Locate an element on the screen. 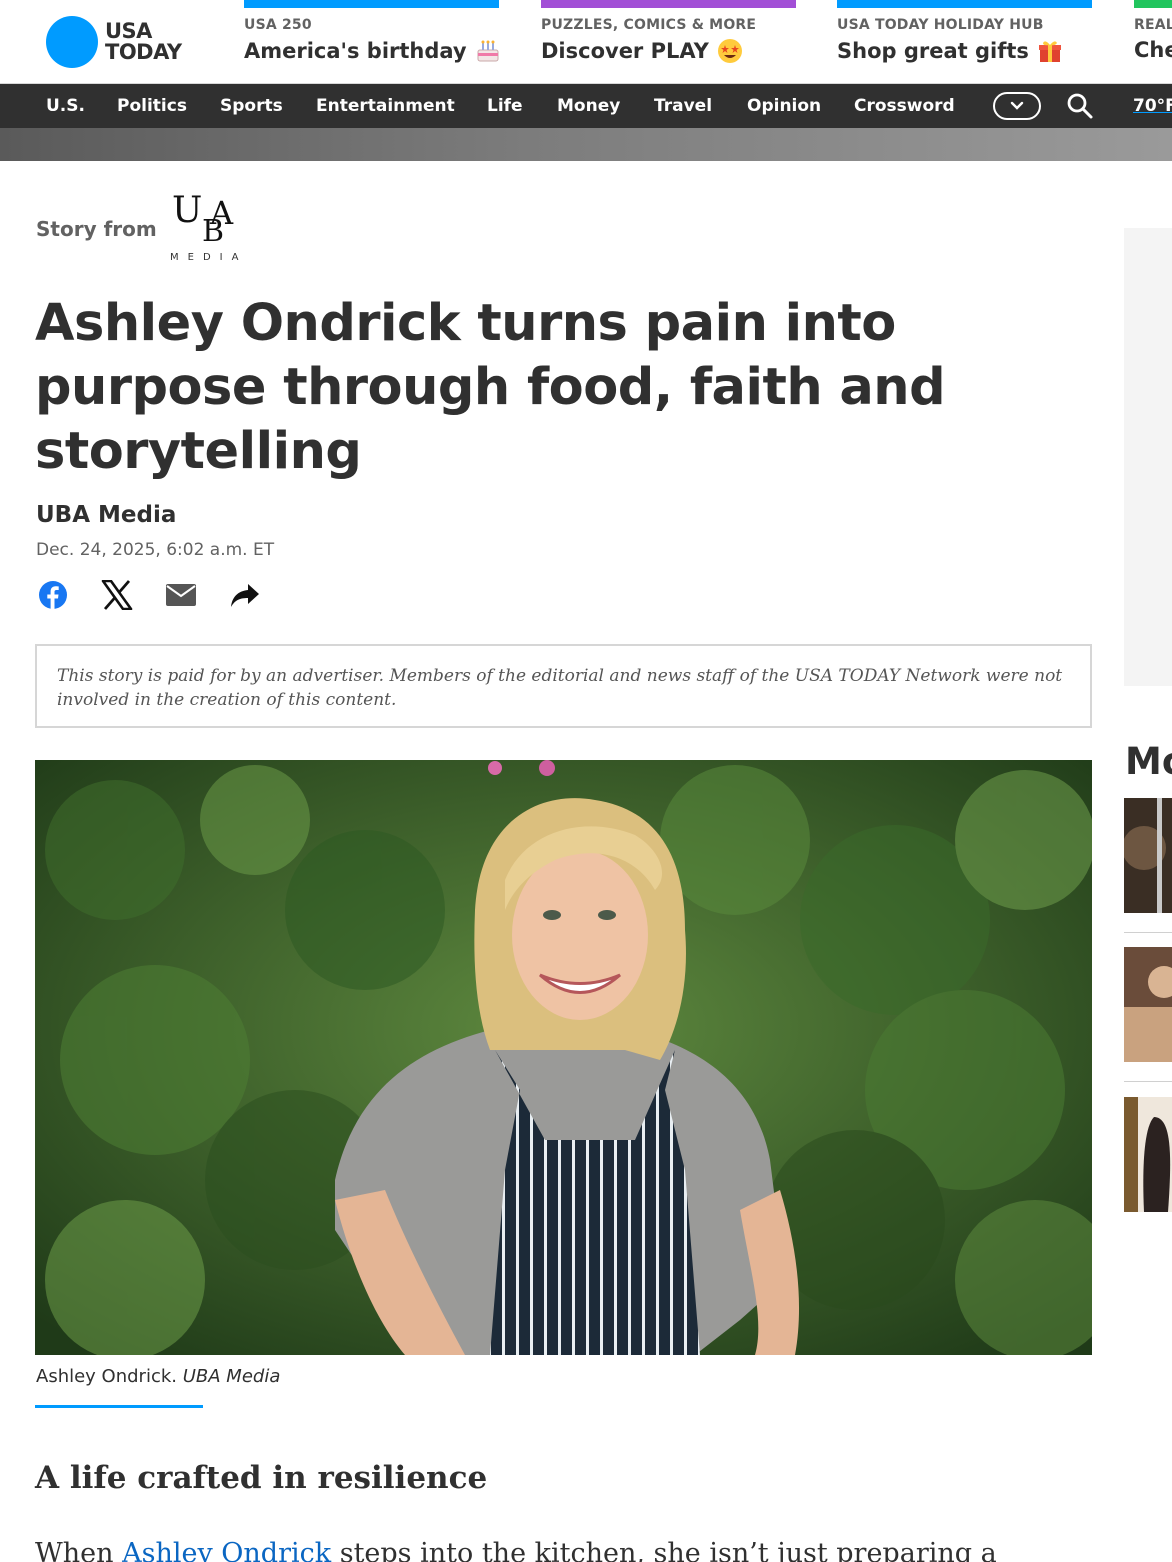 This screenshot has height=1562, width=1172. share-icon is located at coordinates (245, 595).